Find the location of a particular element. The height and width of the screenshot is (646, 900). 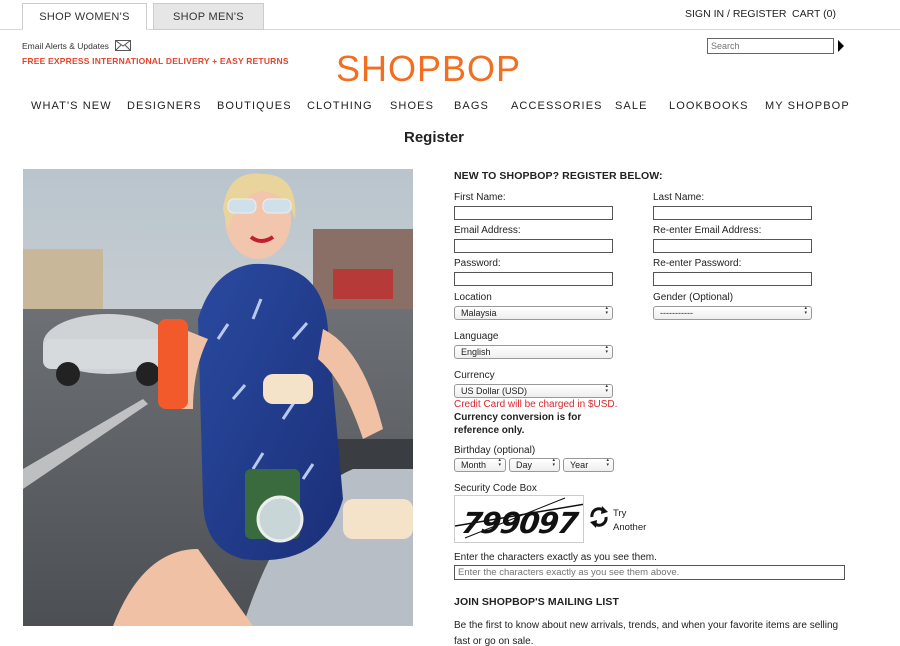

nav-accessories: ACCESSORIES is located at coordinates (557, 106).